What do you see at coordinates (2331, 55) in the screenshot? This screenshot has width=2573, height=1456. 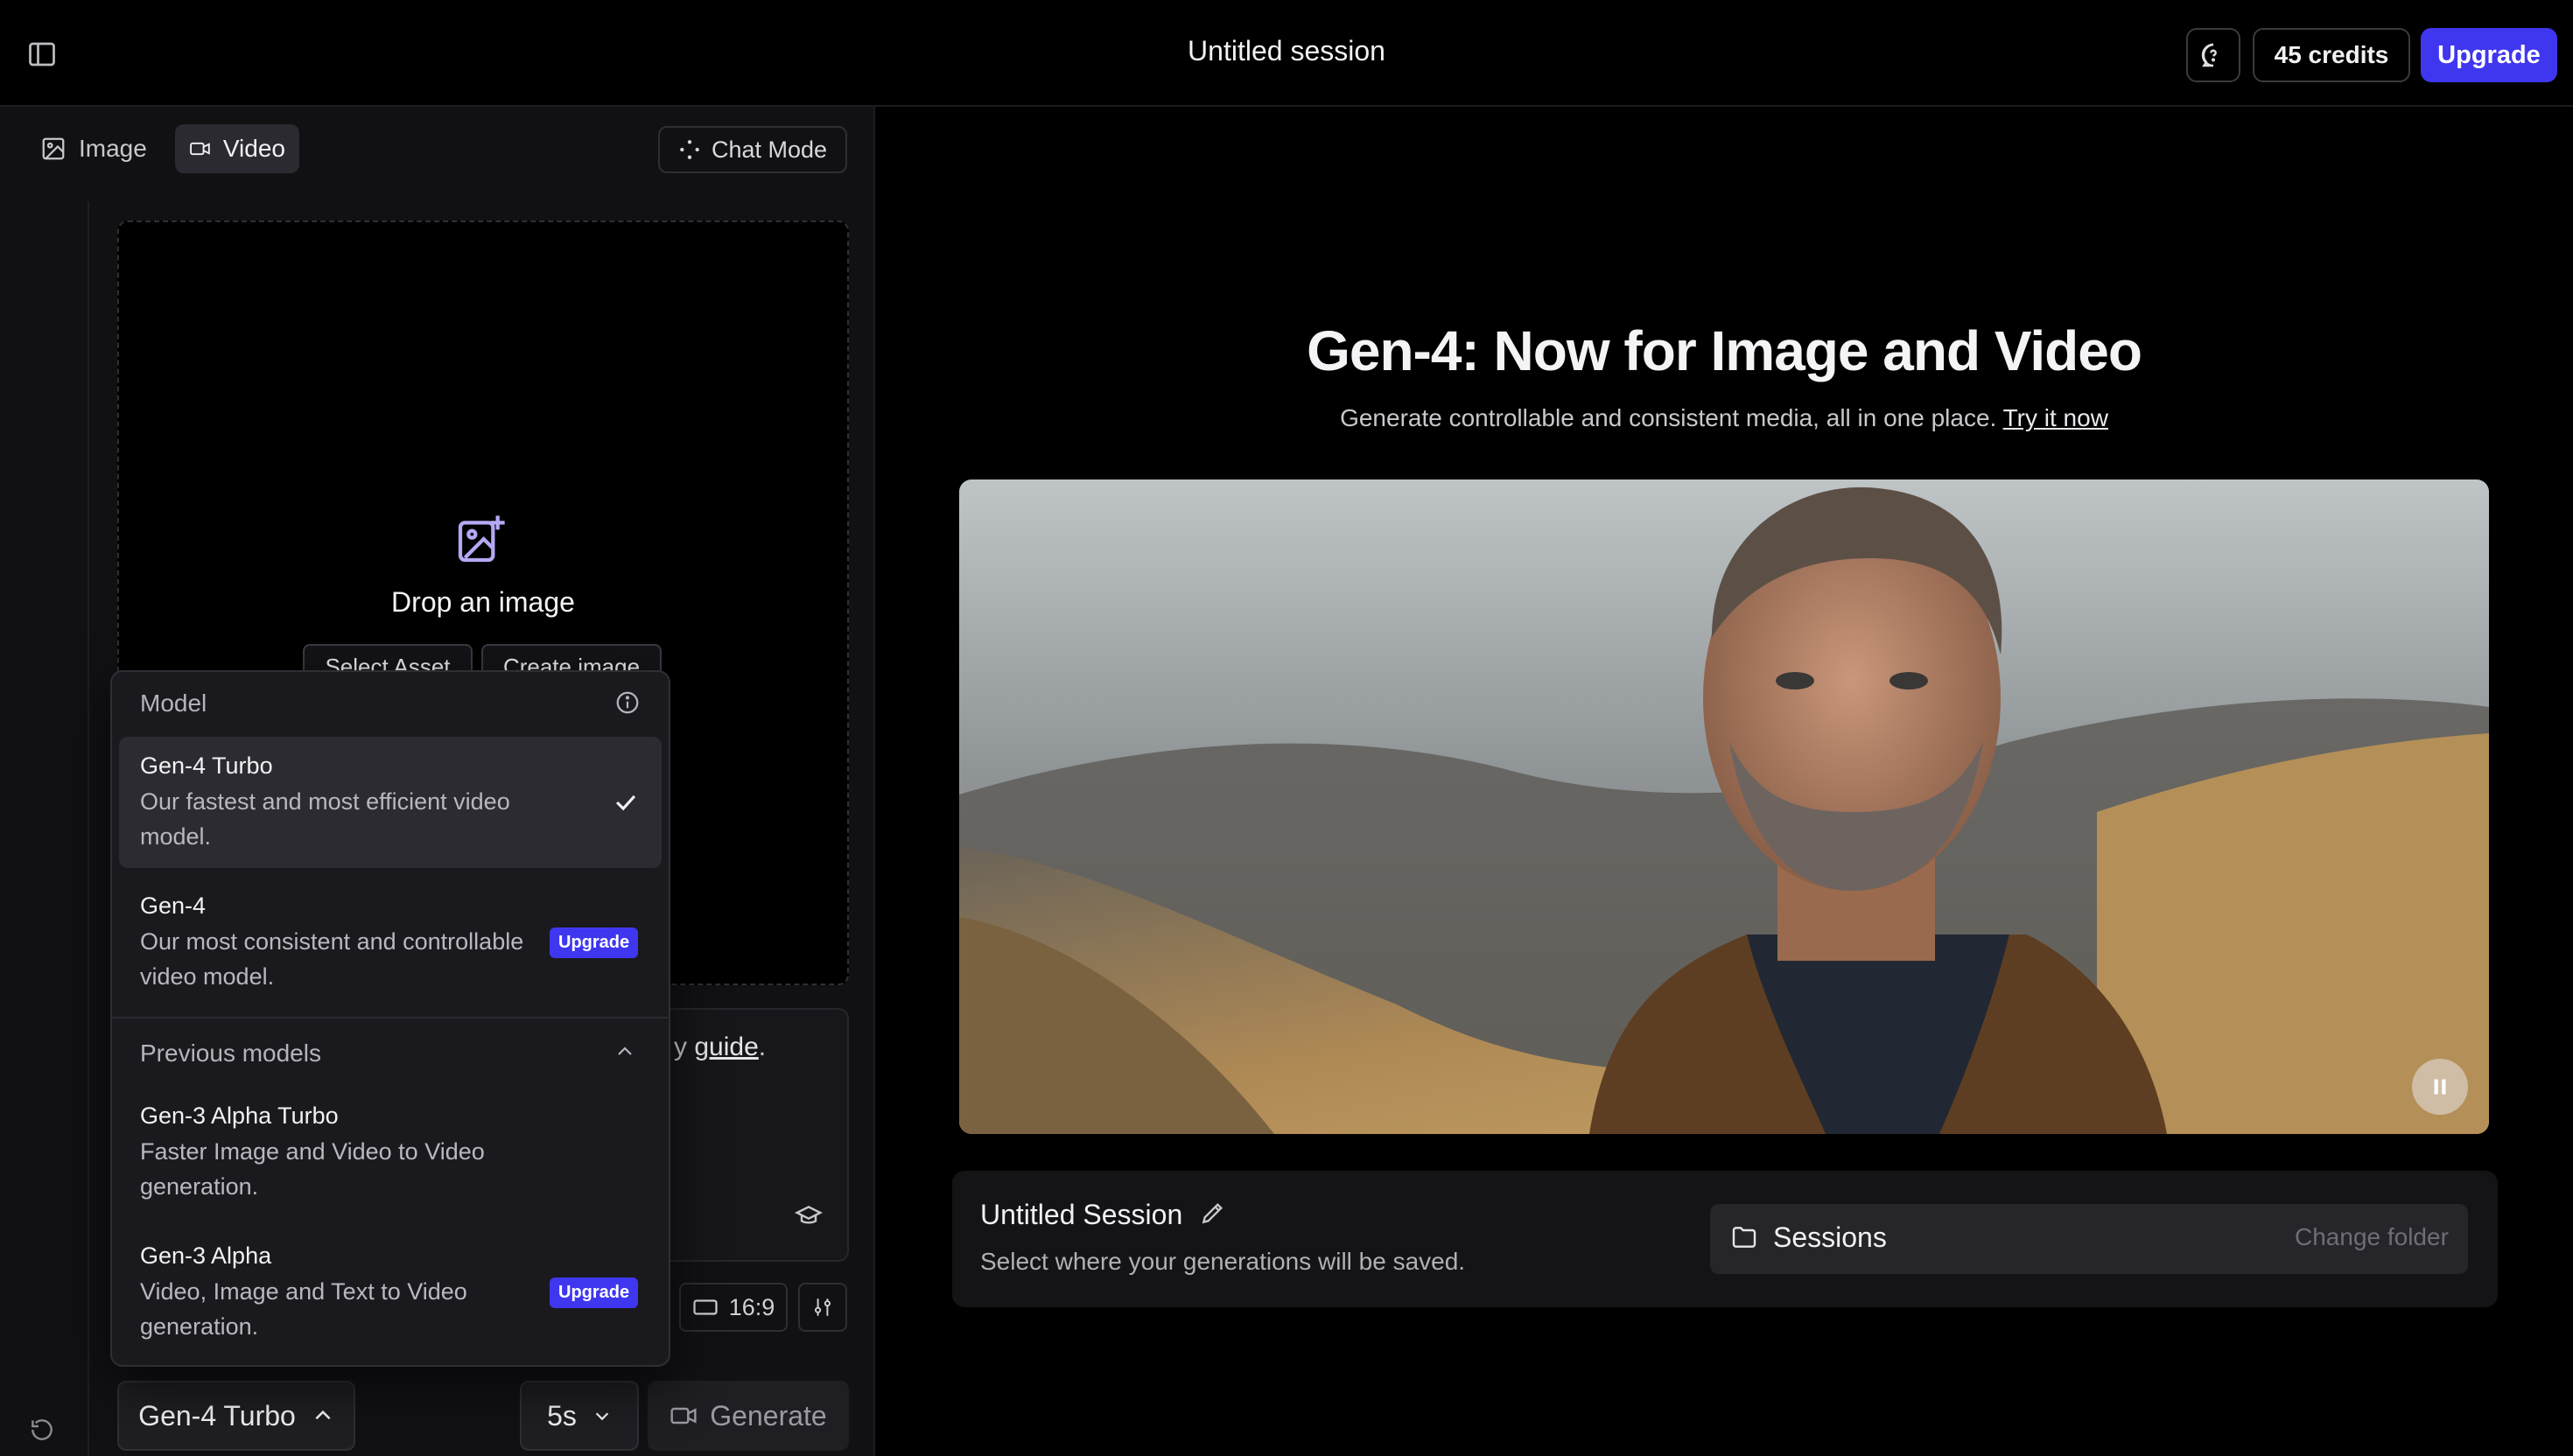 I see `credits-button: 45 credits` at bounding box center [2331, 55].